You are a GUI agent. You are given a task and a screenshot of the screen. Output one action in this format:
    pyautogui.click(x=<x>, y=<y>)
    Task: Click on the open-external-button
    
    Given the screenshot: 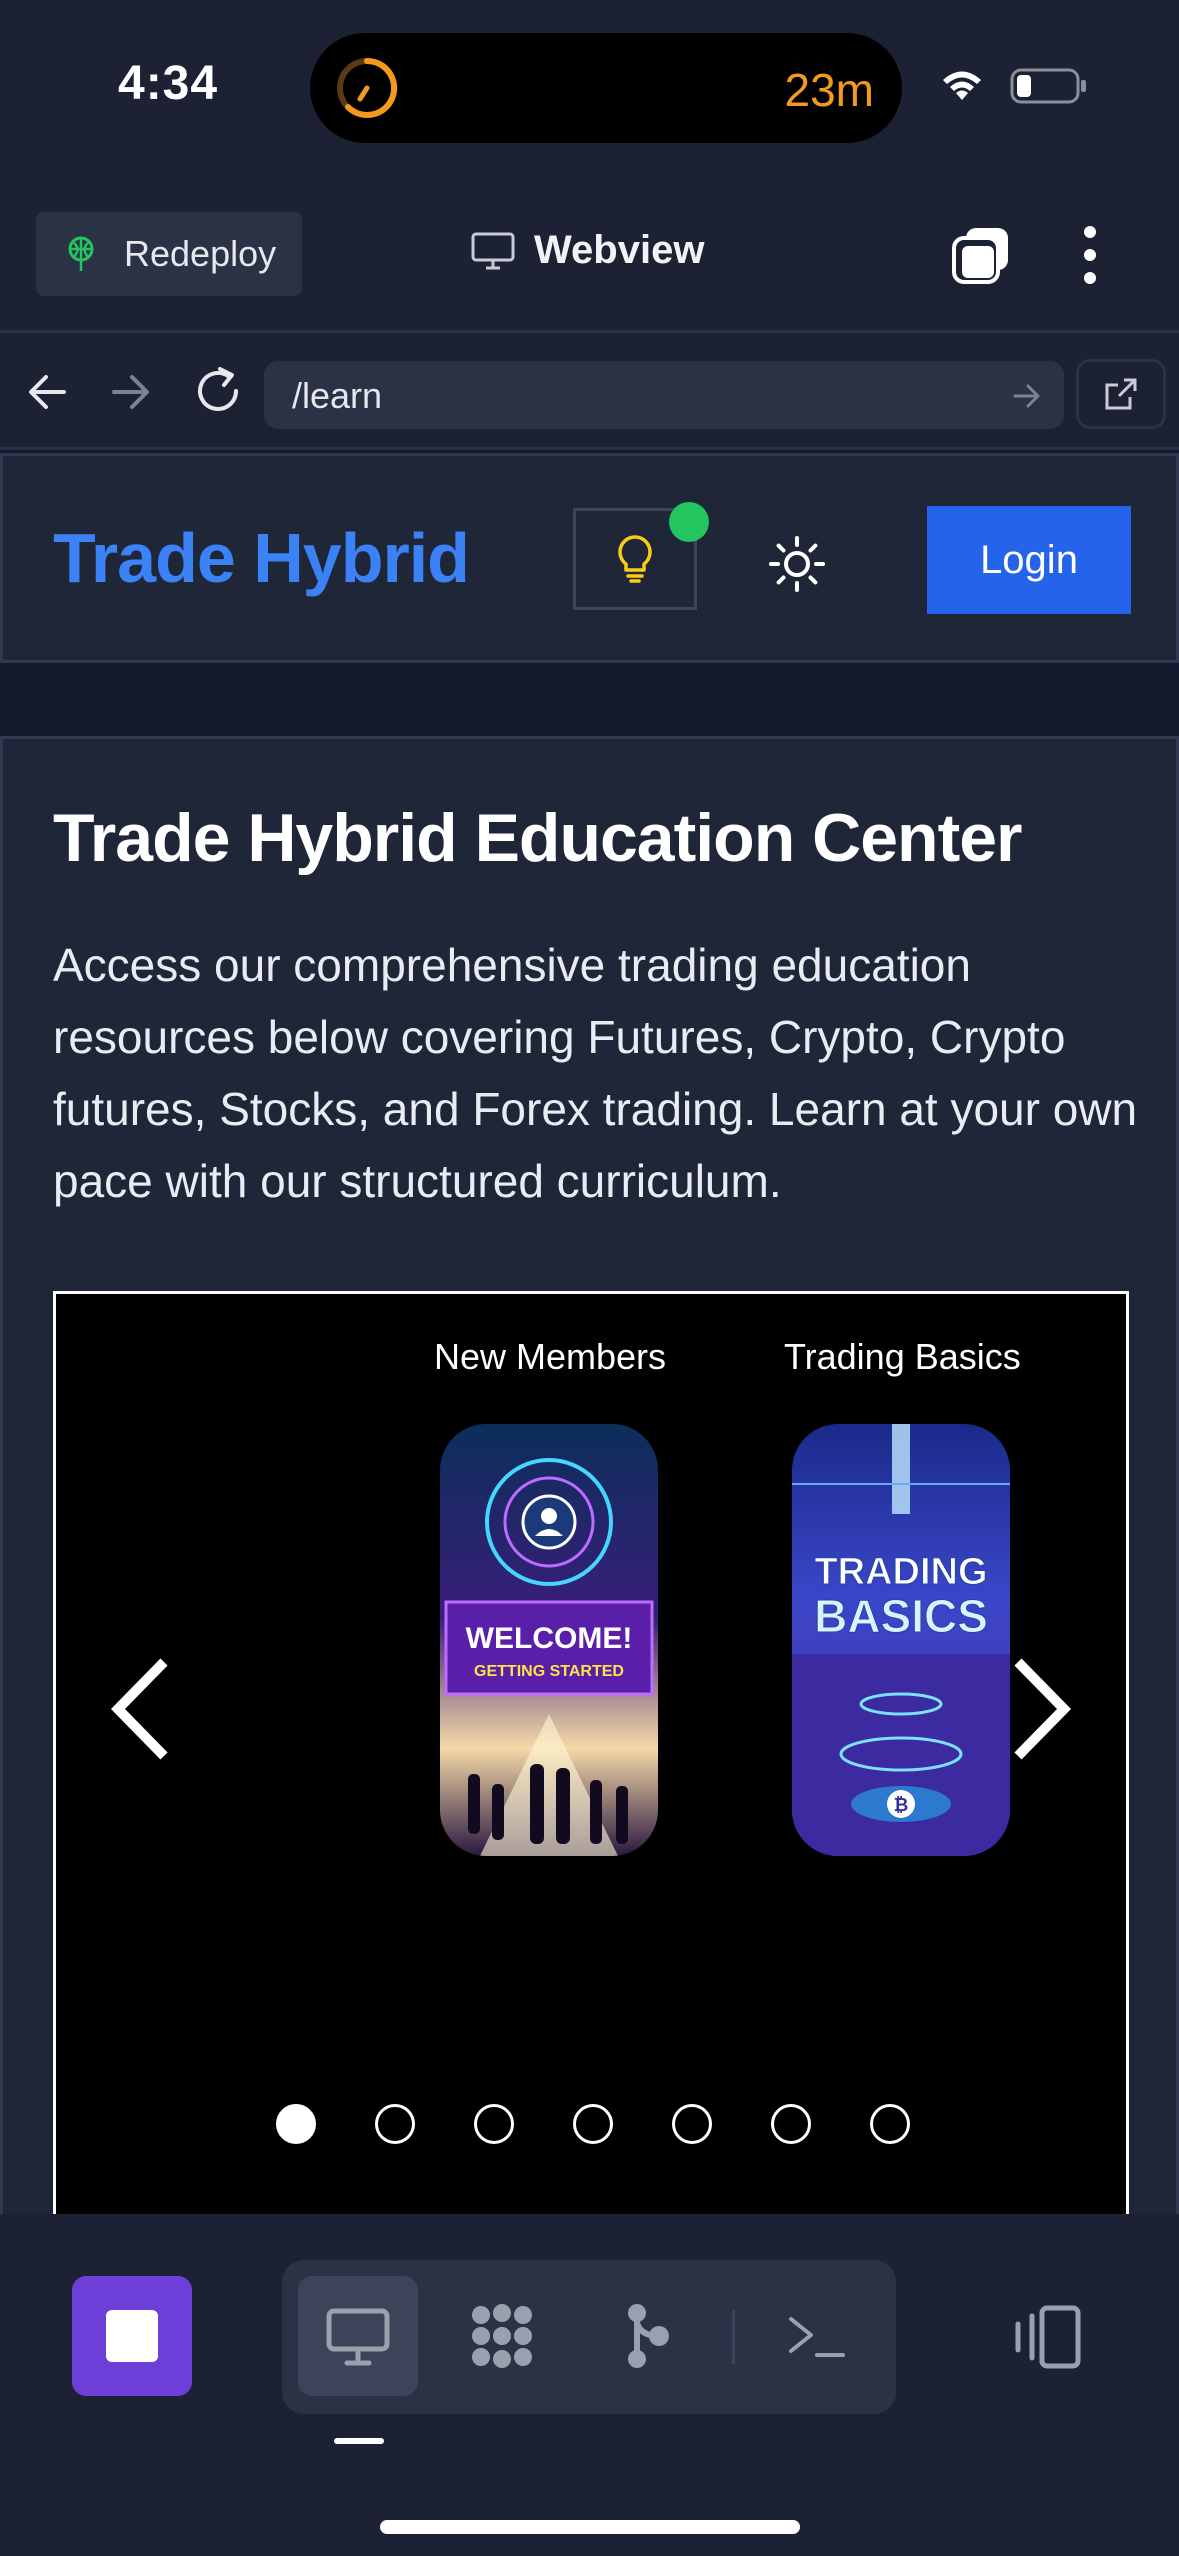 What is the action you would take?
    pyautogui.click(x=1121, y=394)
    